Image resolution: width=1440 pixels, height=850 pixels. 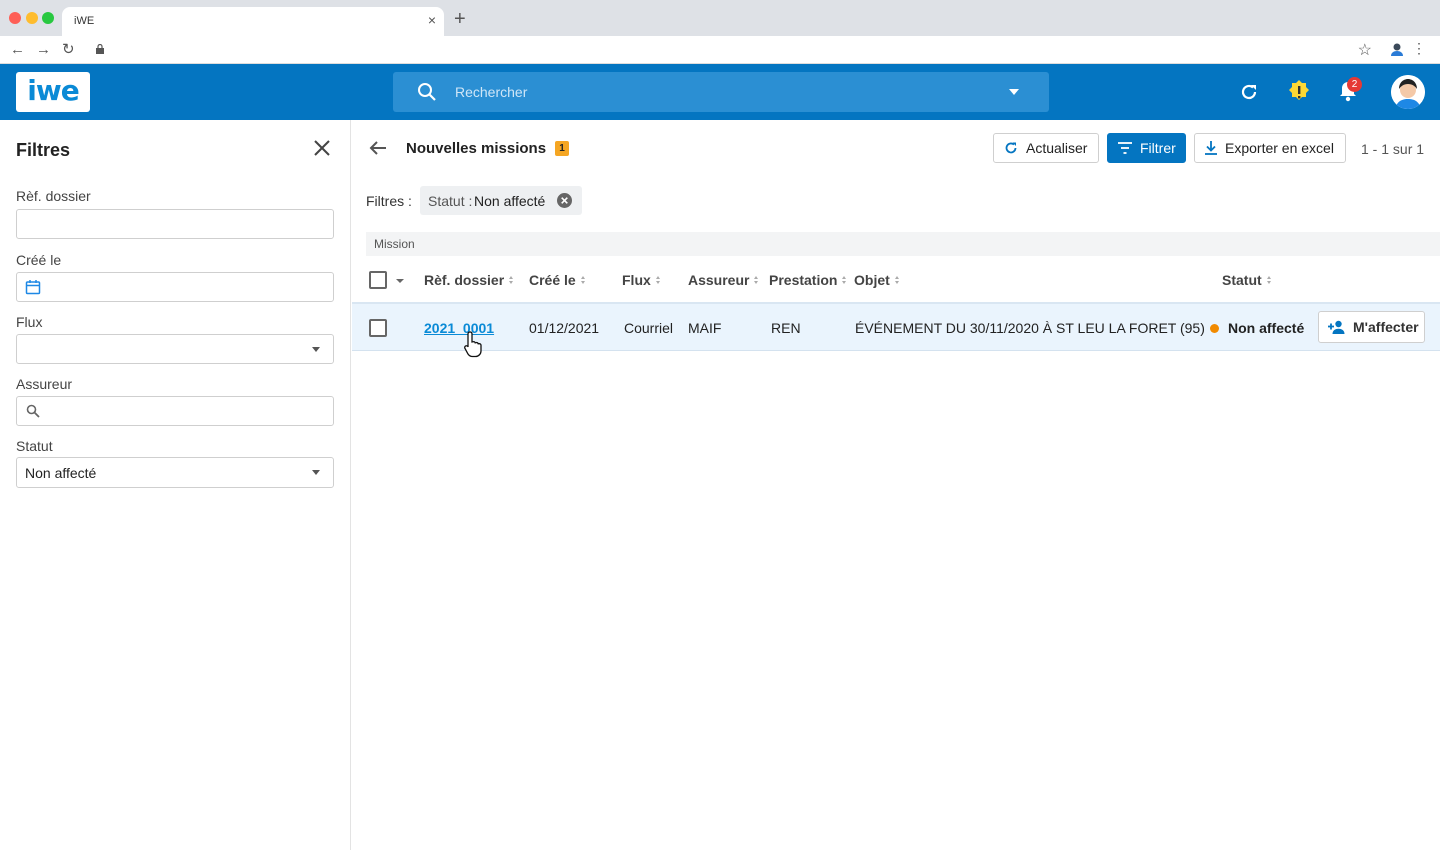 I want to click on download-icon, so click(x=1211, y=148).